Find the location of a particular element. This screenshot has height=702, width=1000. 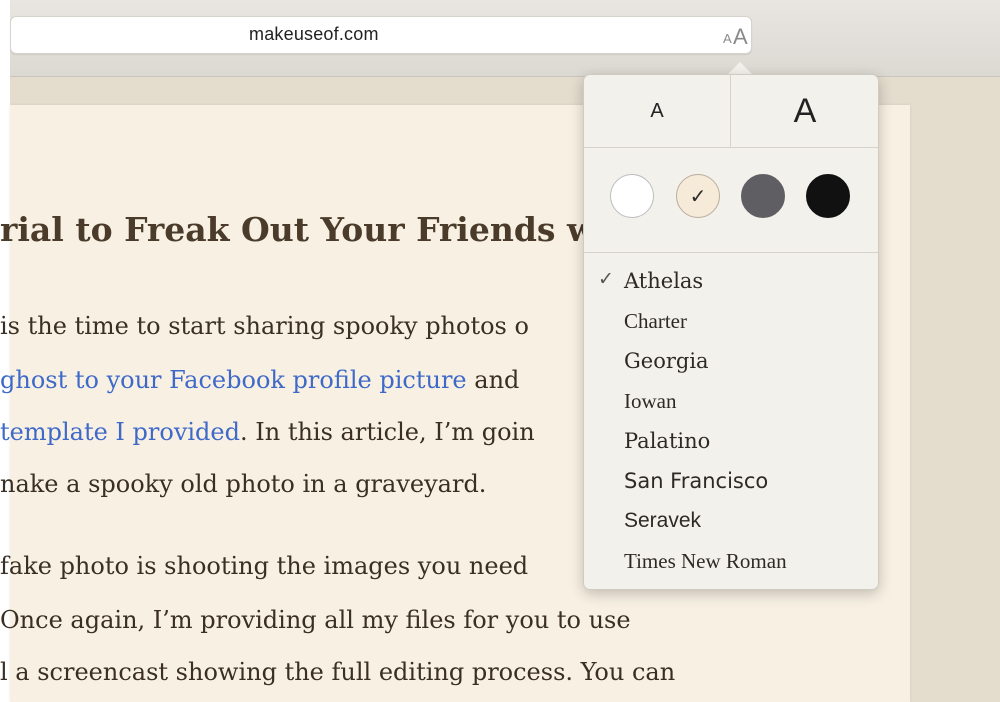

font-option: San Francisco is located at coordinates (731, 485).